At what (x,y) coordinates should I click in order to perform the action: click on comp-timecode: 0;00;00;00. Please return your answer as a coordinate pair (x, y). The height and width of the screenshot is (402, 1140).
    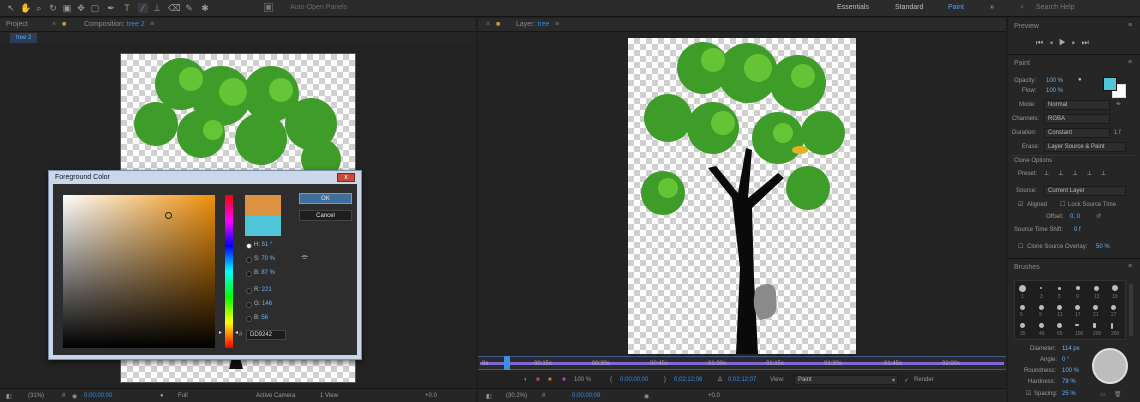
    Looking at the image, I should click on (98, 396).